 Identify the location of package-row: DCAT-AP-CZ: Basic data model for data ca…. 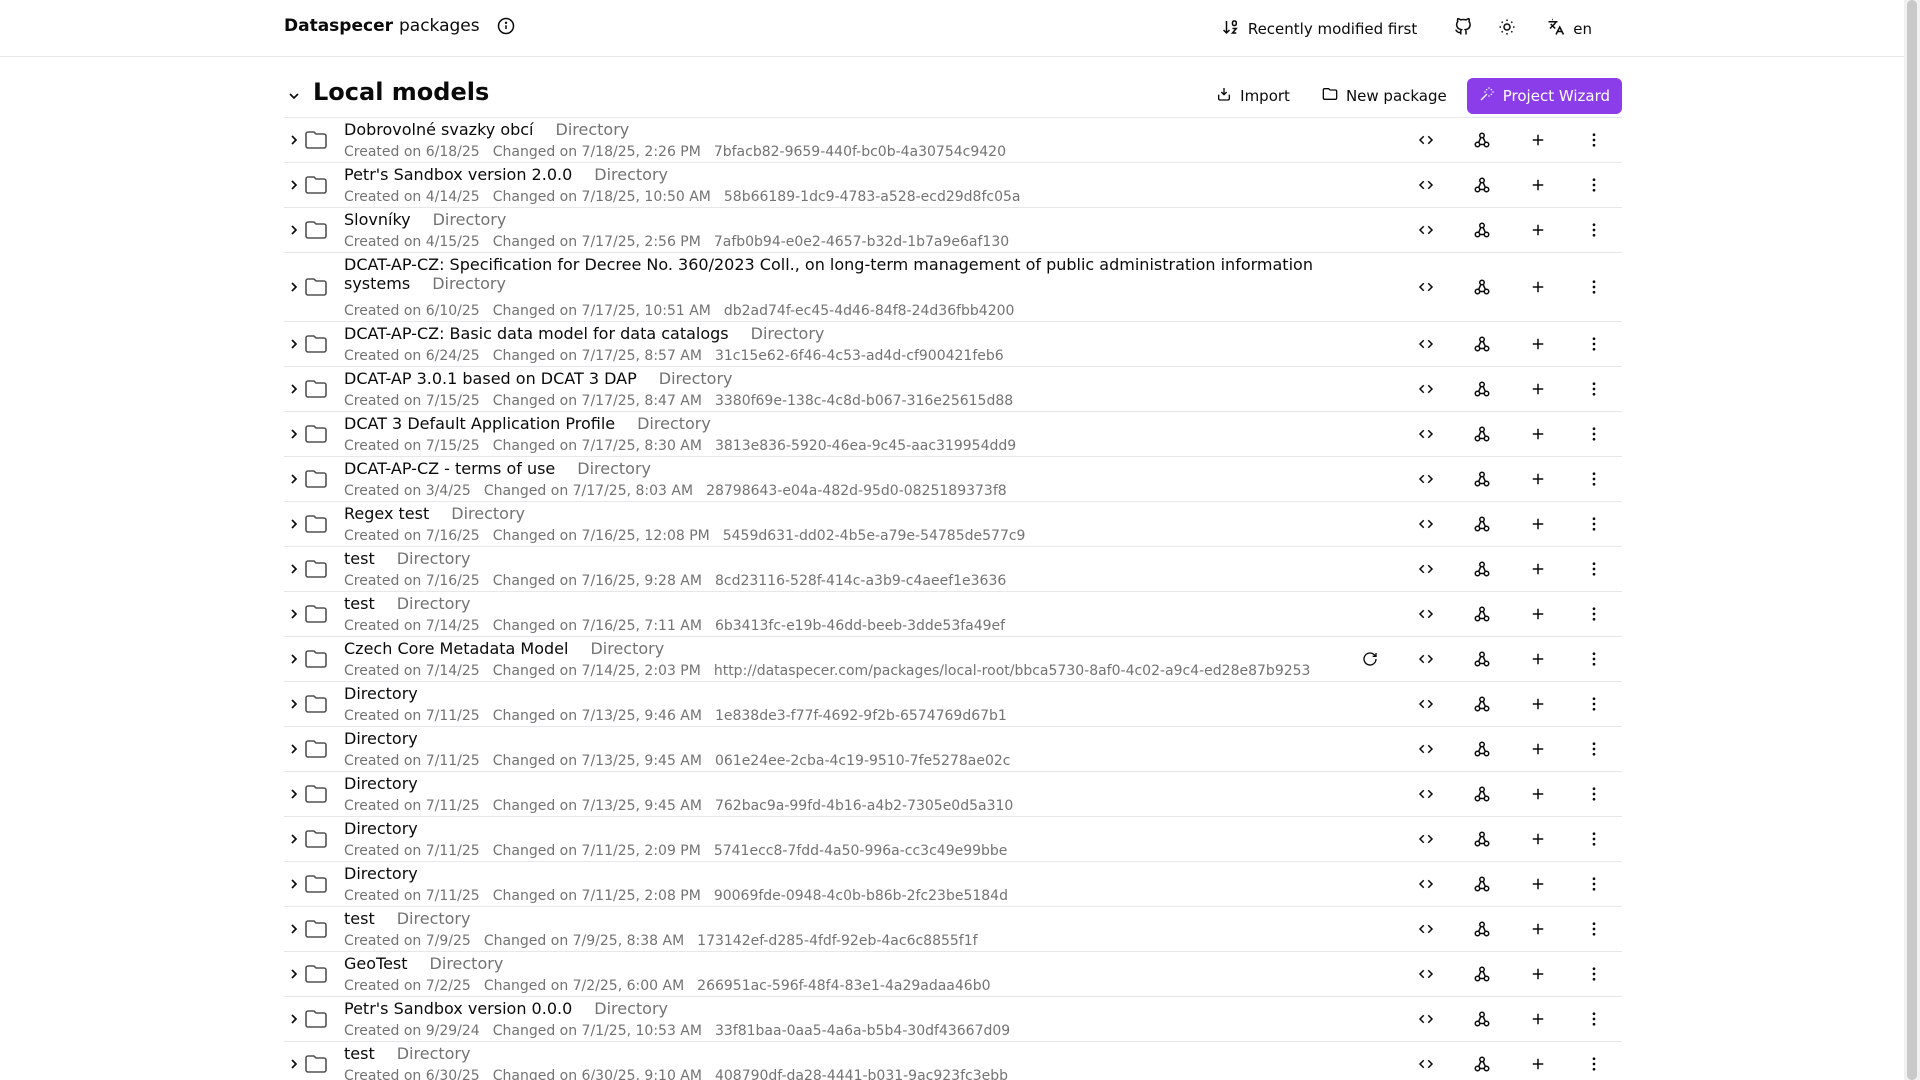
(953, 344).